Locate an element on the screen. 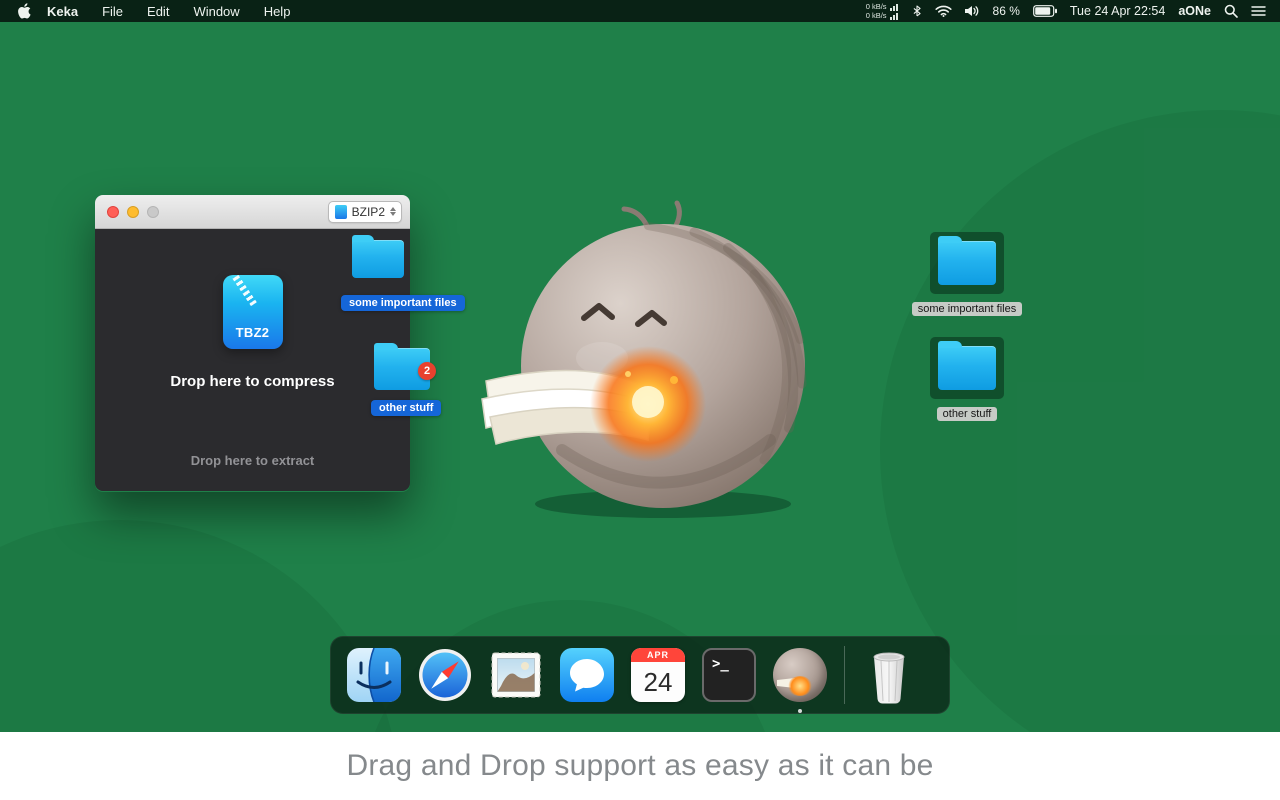 The image size is (1280, 800). dragged-folder-label: other stuff is located at coordinates (406, 408).